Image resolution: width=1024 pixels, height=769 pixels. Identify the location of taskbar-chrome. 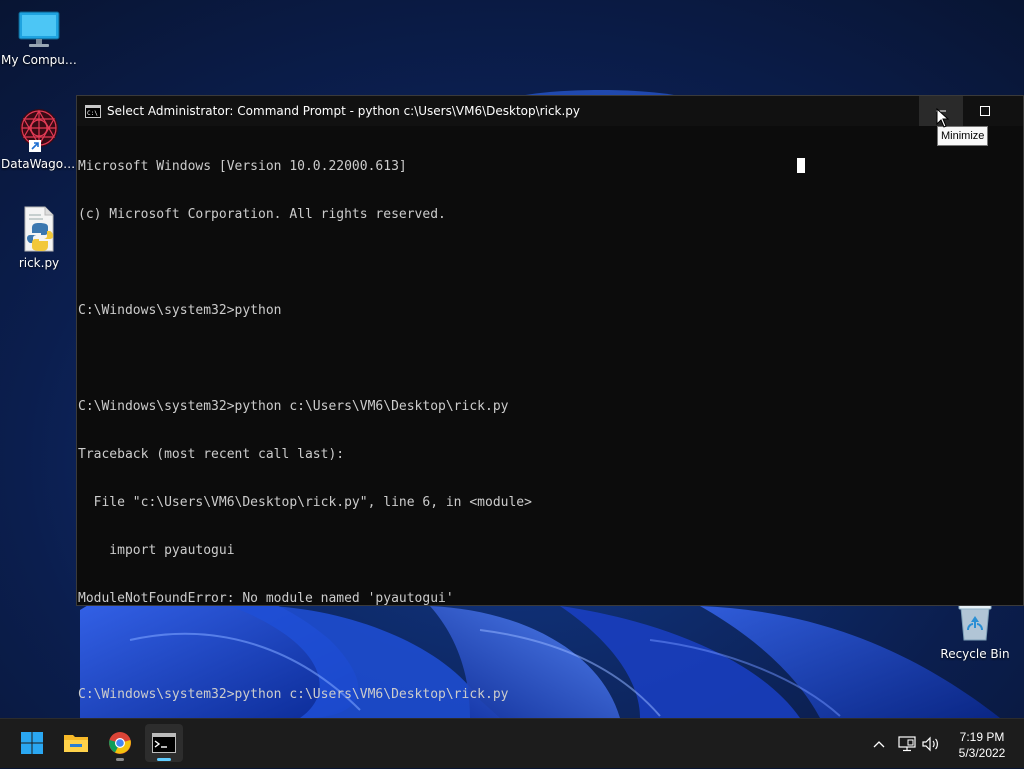
(120, 743).